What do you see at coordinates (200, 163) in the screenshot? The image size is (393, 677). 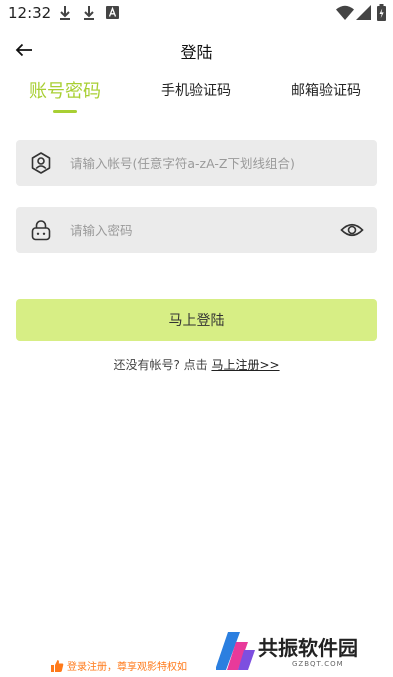 I see `account-input` at bounding box center [200, 163].